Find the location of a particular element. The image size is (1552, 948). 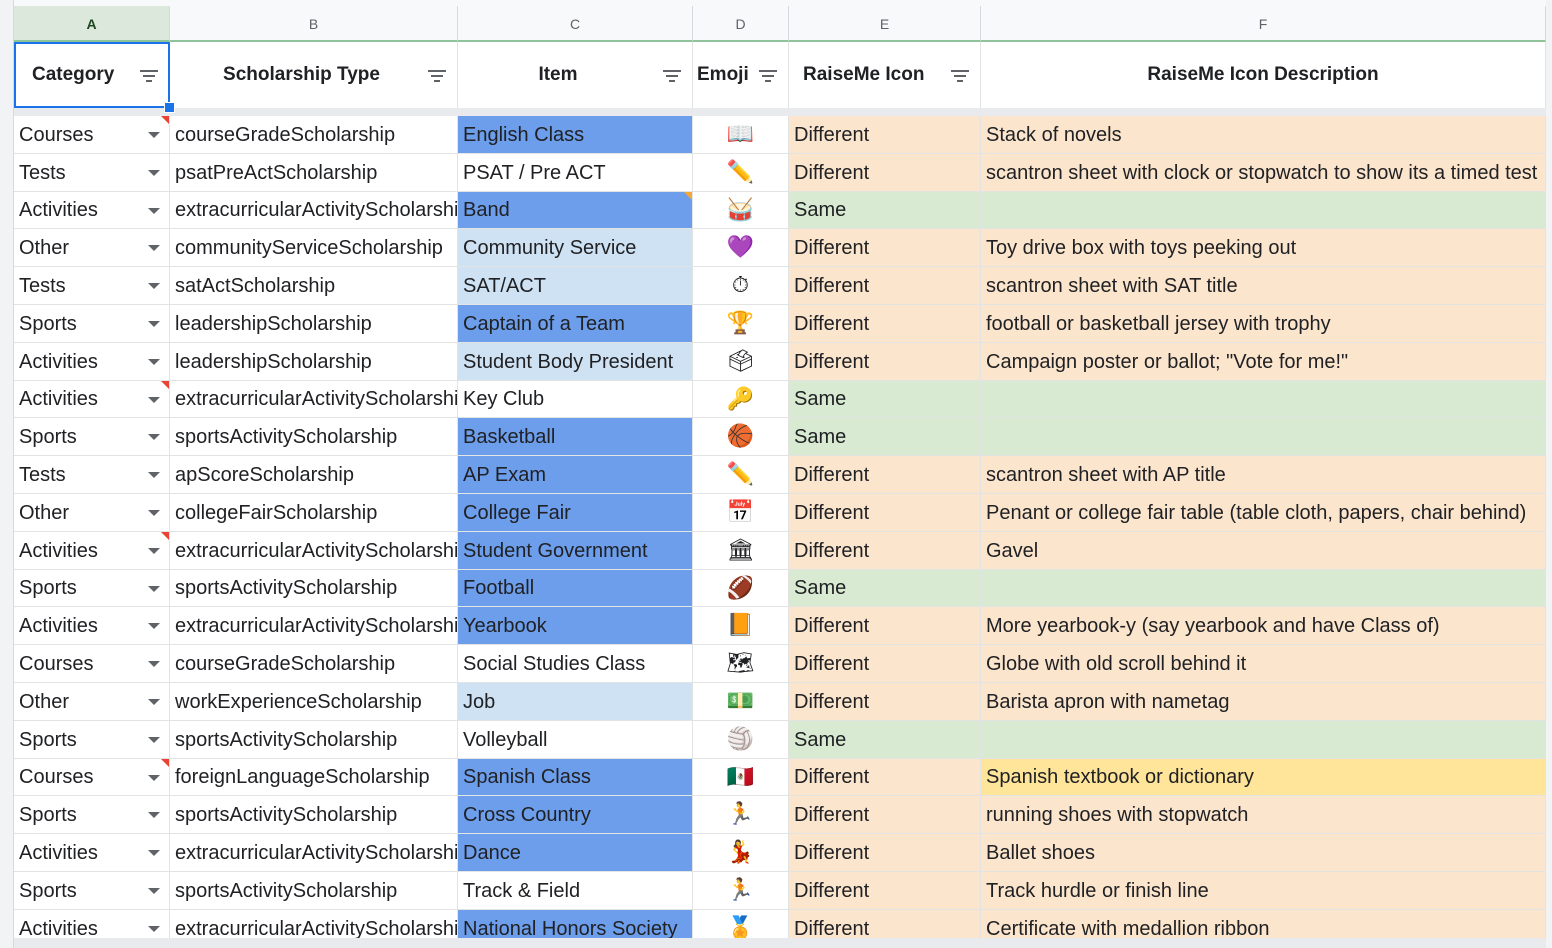

header-emoji: Emoji is located at coordinates (741, 75).